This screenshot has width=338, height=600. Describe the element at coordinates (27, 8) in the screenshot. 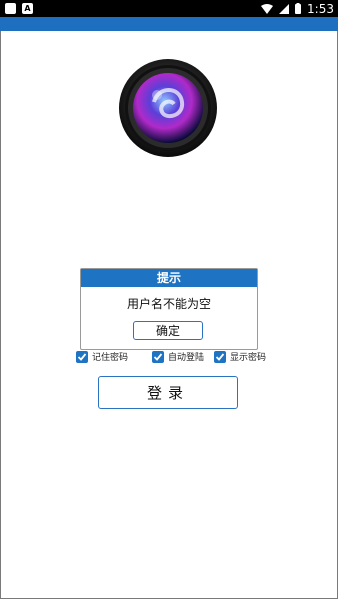

I see `notification-a-icon: A` at that location.